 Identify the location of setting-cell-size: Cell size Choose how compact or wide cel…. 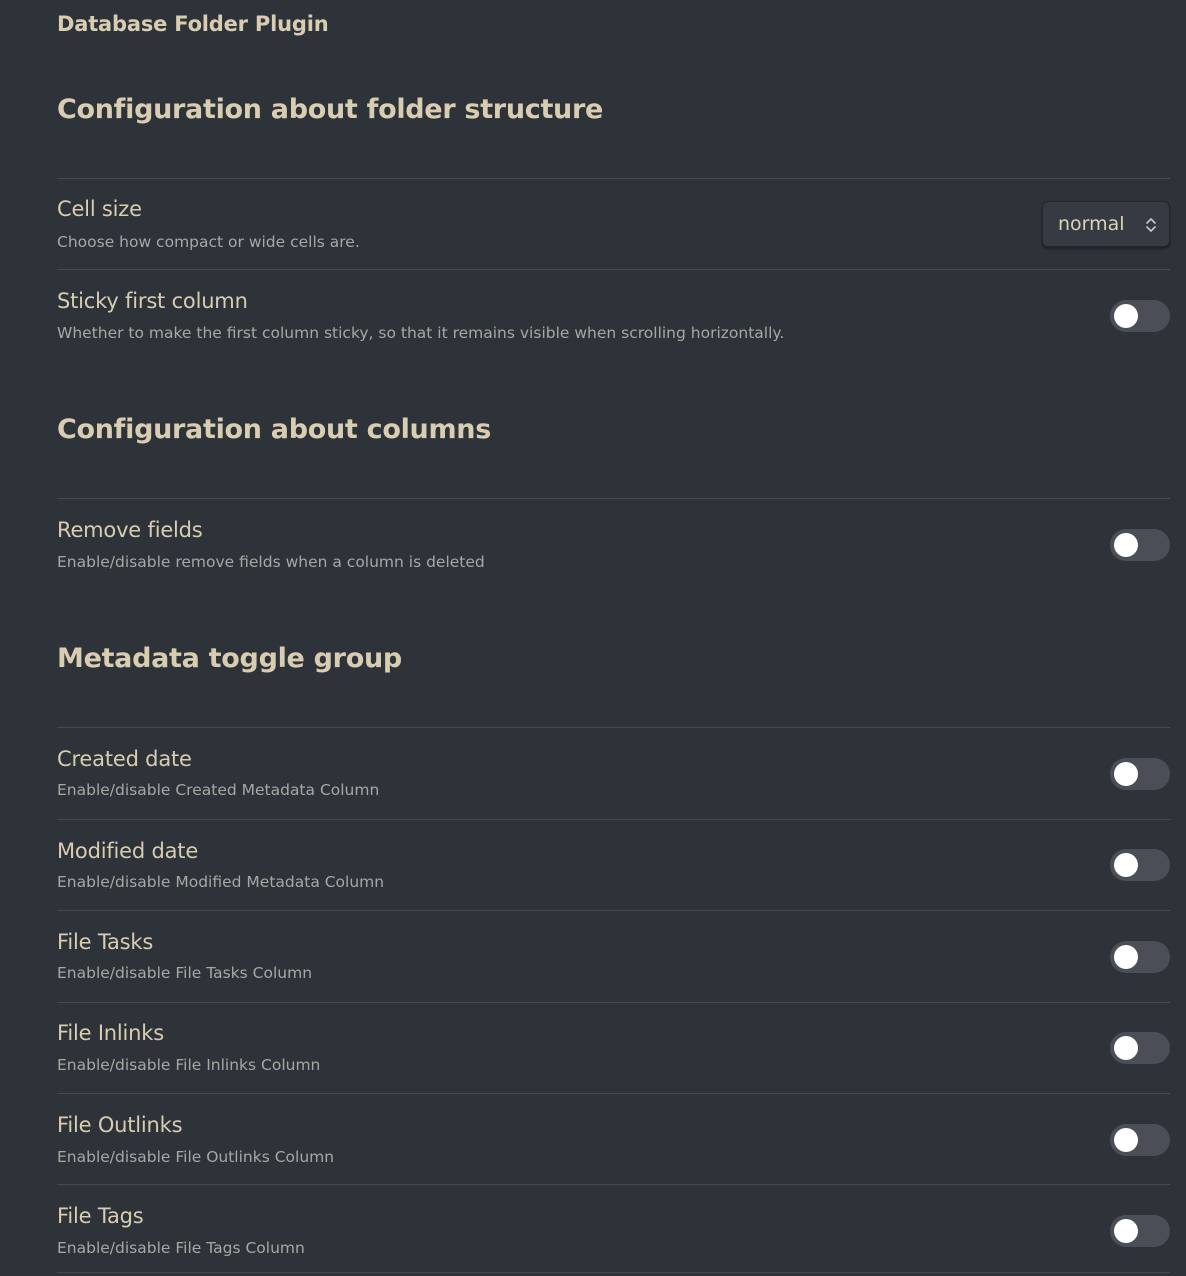
(613, 224).